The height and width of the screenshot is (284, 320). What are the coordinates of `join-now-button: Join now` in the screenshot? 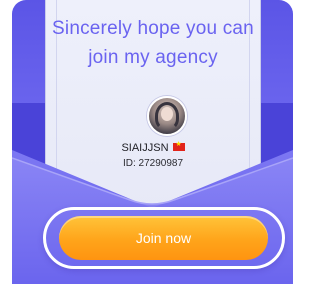 It's located at (163, 238).